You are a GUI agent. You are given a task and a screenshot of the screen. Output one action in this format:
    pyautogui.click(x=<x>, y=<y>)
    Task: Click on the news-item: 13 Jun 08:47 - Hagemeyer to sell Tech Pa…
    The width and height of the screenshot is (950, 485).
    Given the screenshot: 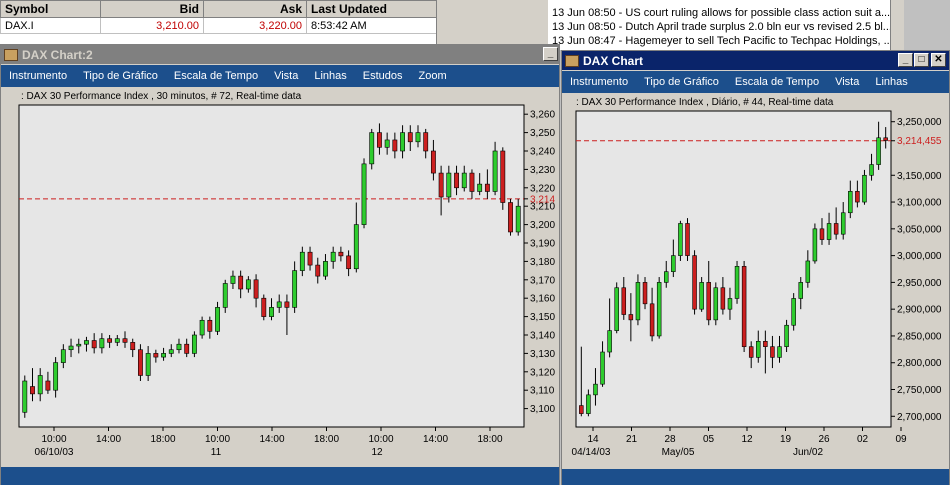 What is the action you would take?
    pyautogui.click(x=719, y=41)
    